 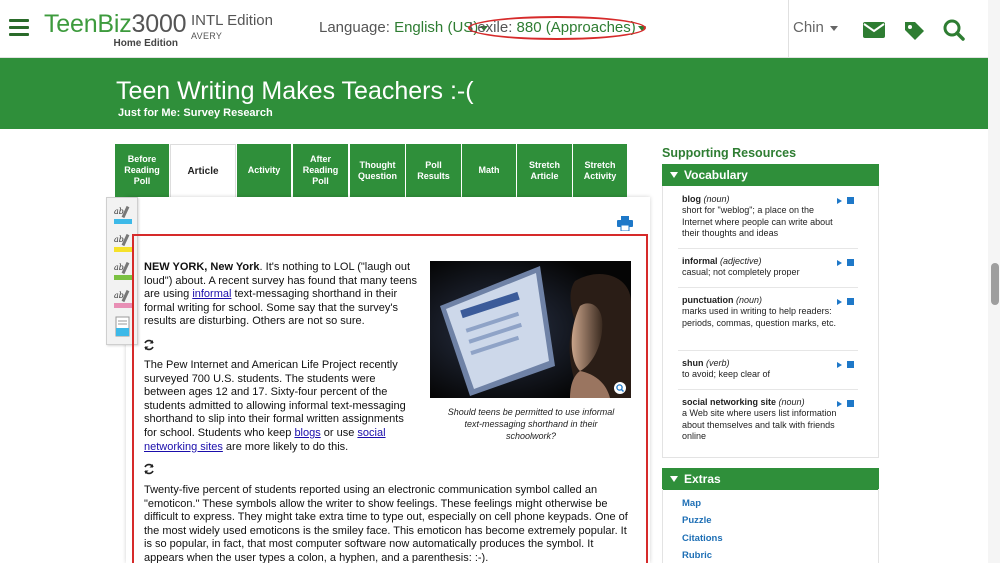 What do you see at coordinates (702, 479) in the screenshot?
I see `extras-label: Extras` at bounding box center [702, 479].